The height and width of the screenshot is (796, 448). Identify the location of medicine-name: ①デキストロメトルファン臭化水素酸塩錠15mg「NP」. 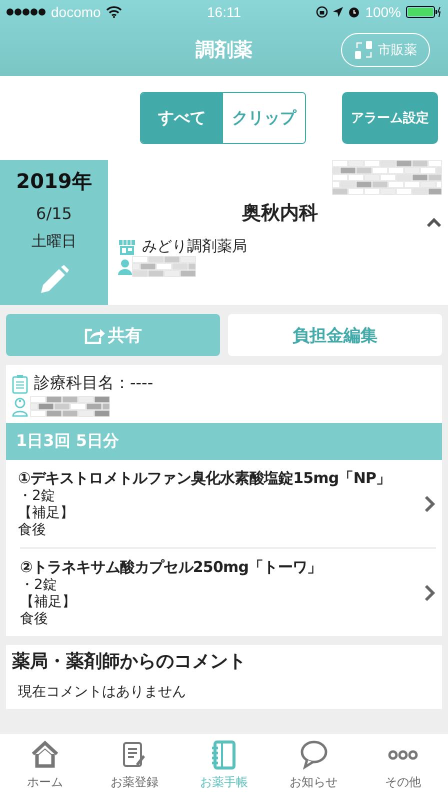
(205, 478).